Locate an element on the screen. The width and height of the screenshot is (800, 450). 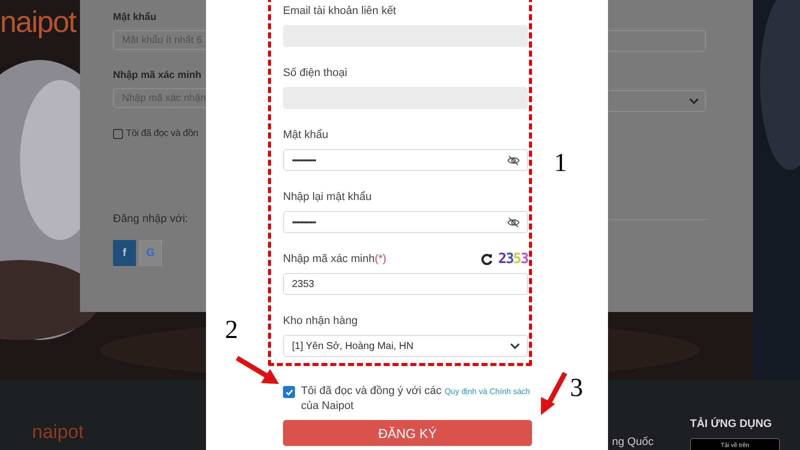
field-label: Số điện thoại is located at coordinates (315, 73).